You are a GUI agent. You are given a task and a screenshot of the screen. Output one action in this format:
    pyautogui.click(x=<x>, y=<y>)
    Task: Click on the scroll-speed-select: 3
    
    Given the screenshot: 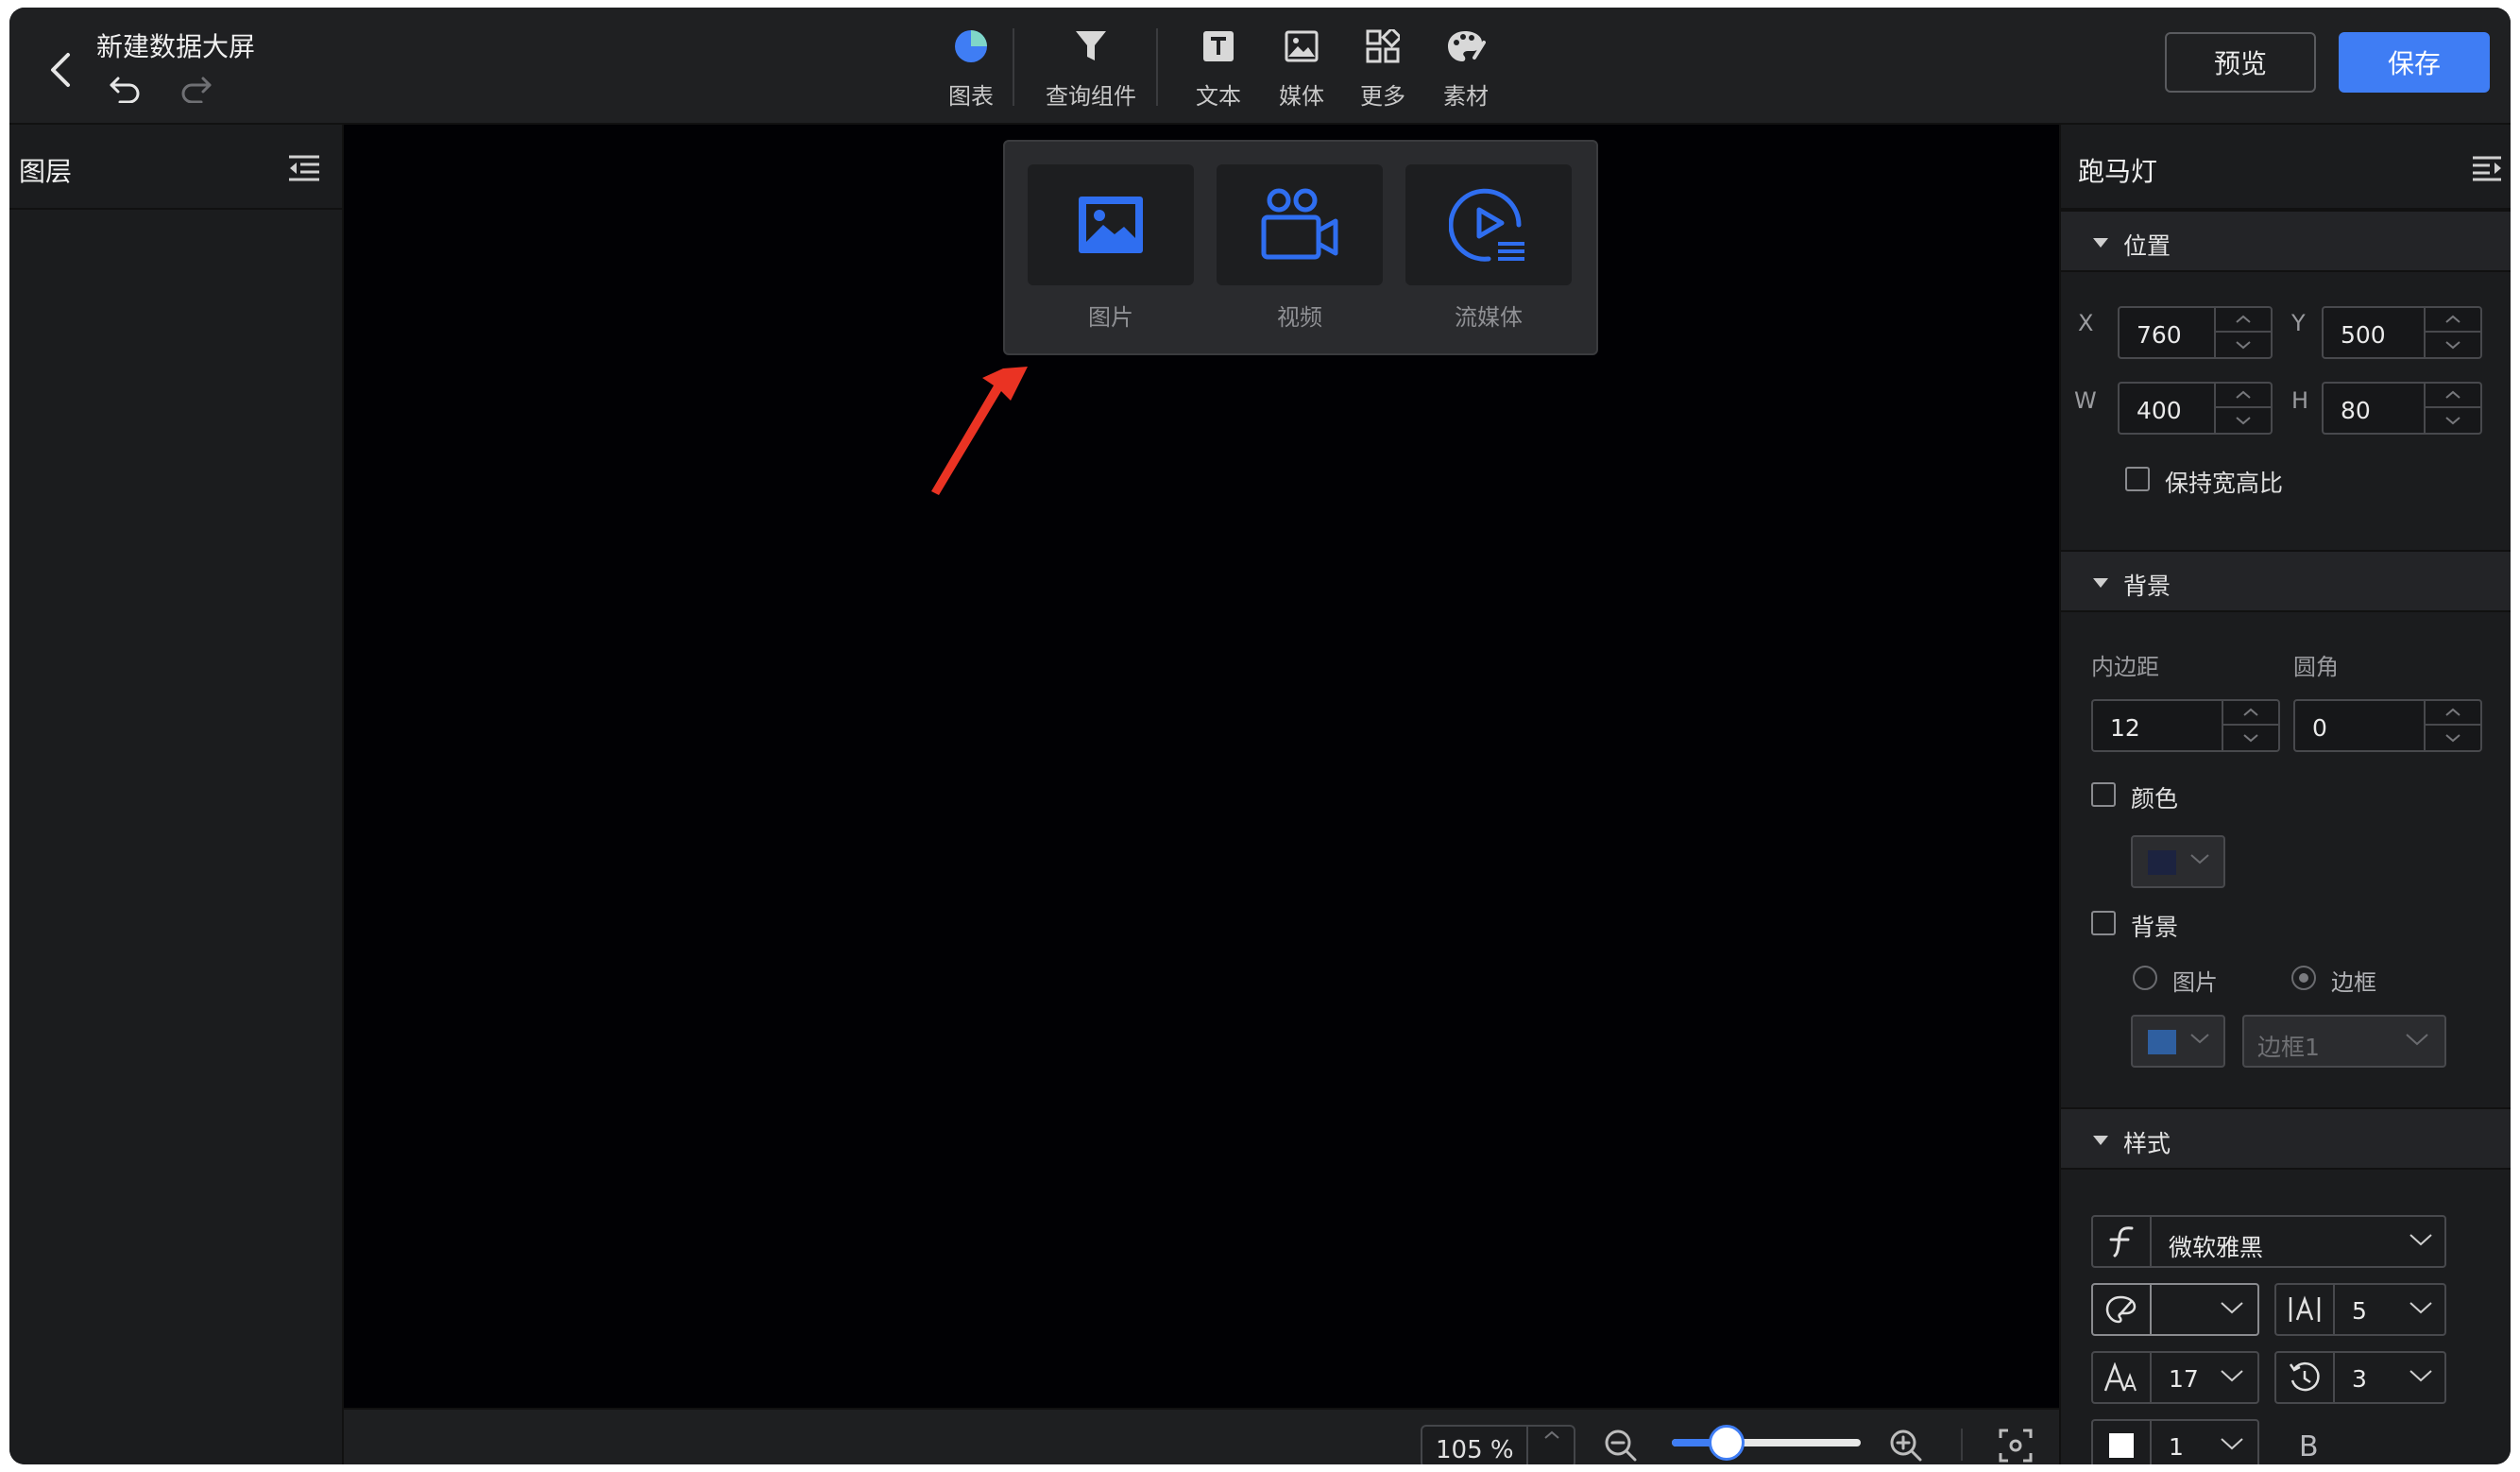 What is the action you would take?
    pyautogui.click(x=2360, y=1377)
    